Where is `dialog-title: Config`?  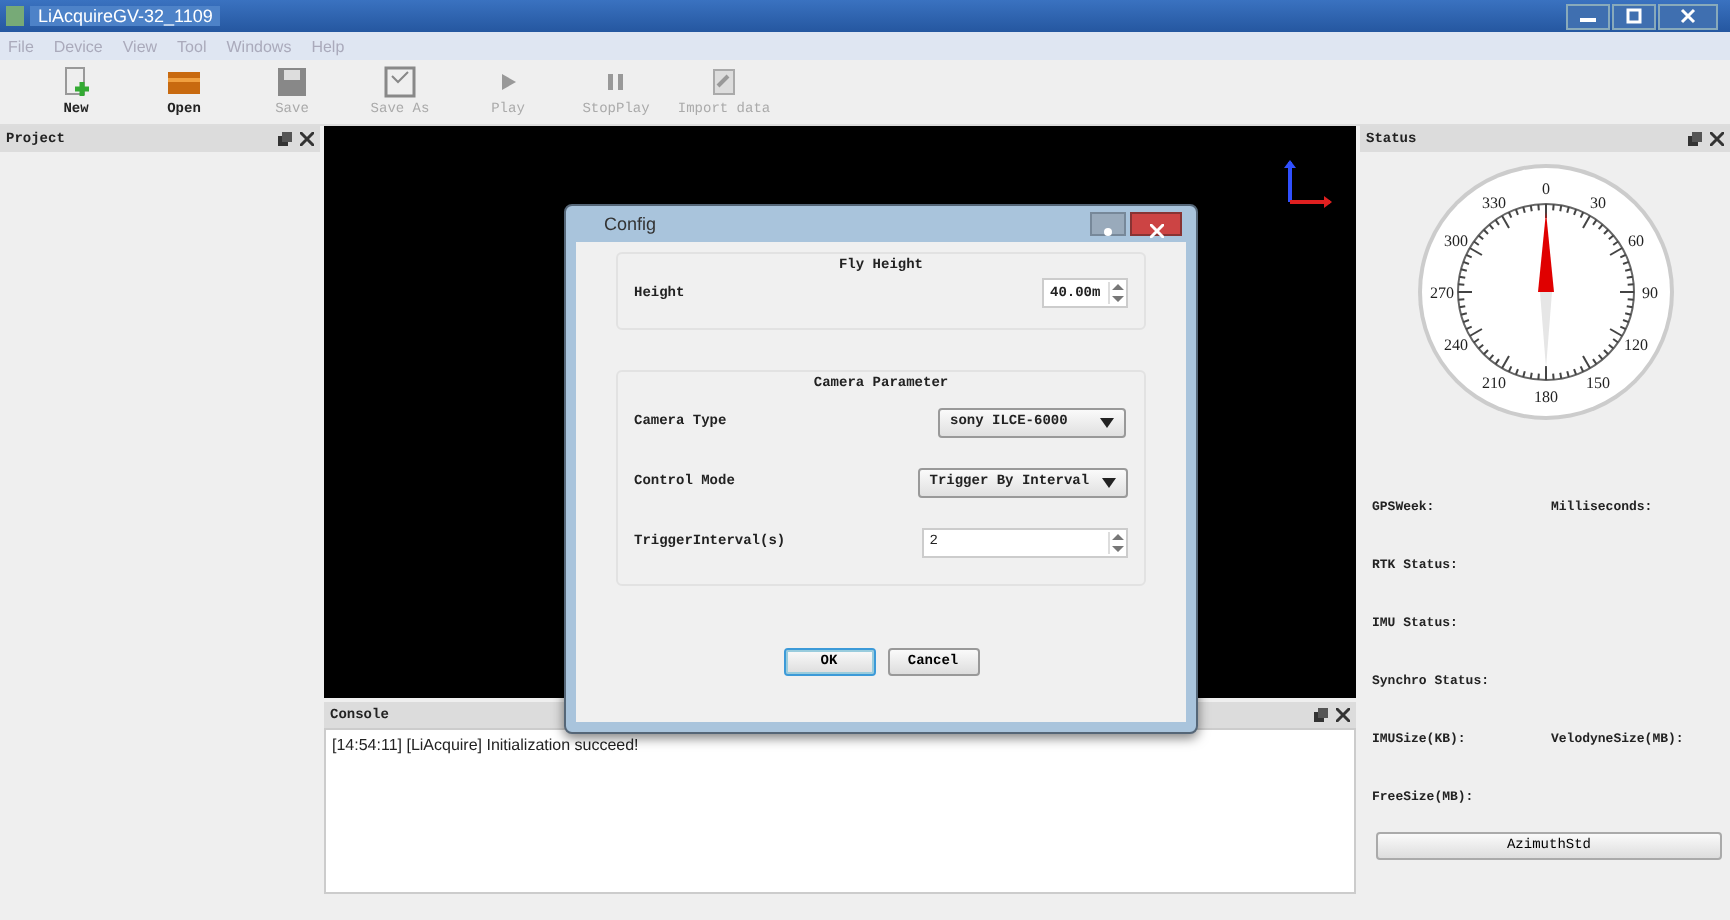 dialog-title: Config is located at coordinates (630, 224).